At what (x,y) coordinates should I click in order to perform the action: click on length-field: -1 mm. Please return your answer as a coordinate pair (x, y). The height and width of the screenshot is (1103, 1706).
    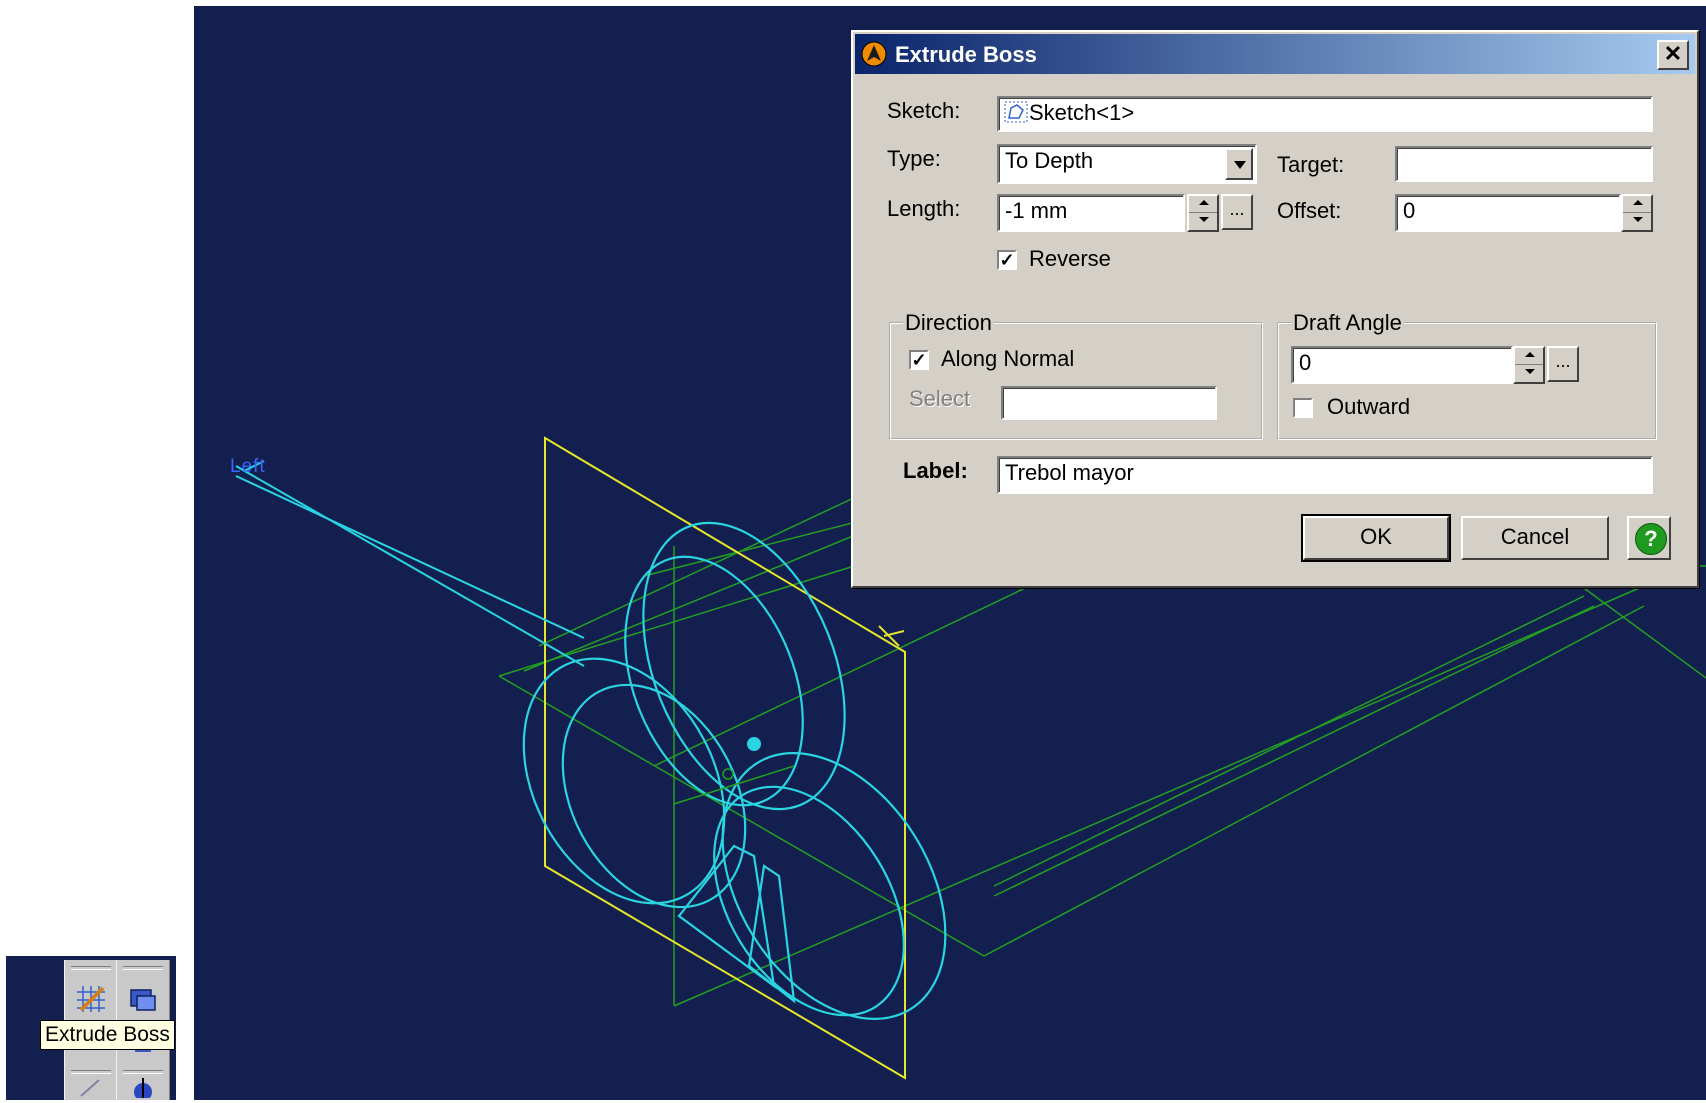
    Looking at the image, I should click on (1091, 213).